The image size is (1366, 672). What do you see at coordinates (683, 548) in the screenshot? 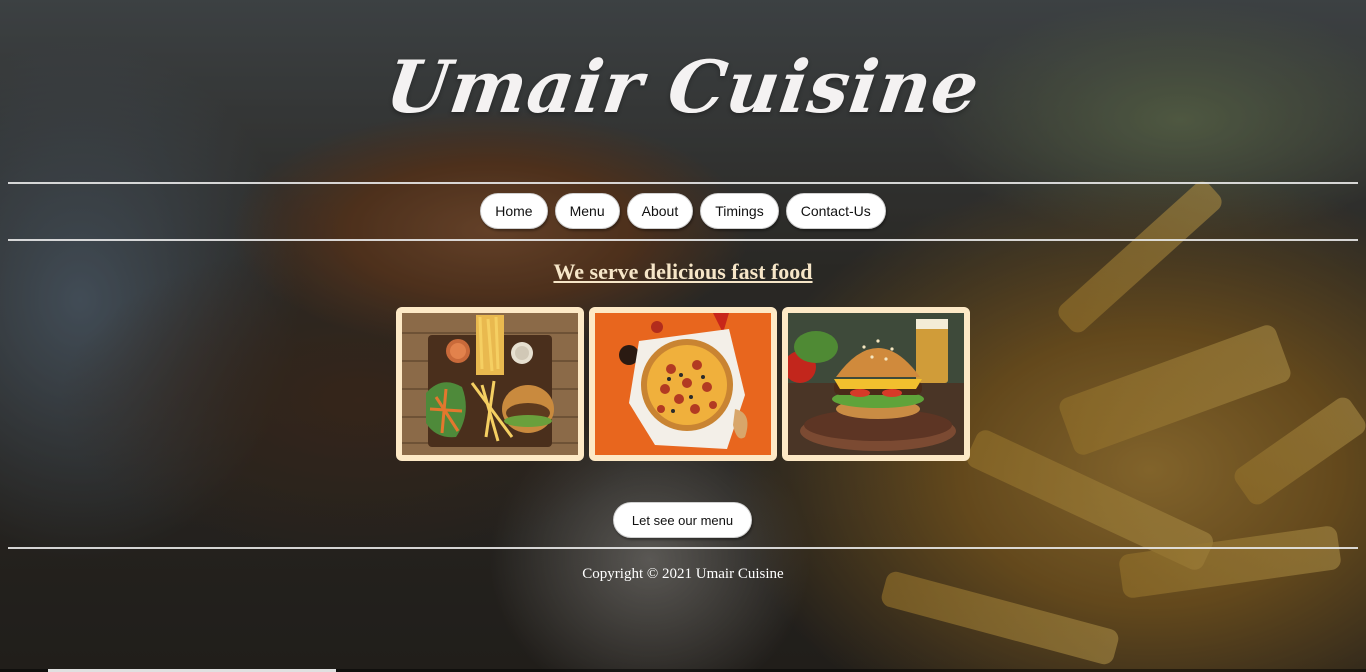
I see `divider-footer` at bounding box center [683, 548].